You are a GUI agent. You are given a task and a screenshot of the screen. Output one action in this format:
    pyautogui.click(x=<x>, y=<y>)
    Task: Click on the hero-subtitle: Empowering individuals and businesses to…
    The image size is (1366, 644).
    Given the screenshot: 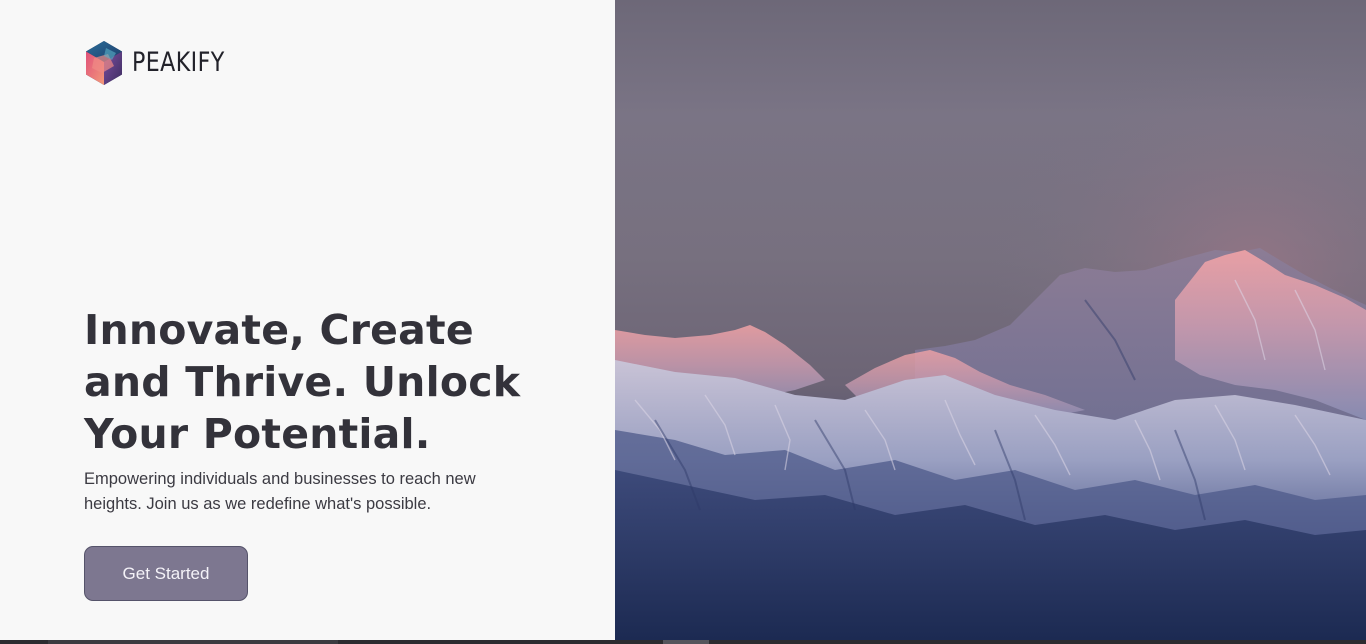 What is the action you would take?
    pyautogui.click(x=280, y=491)
    